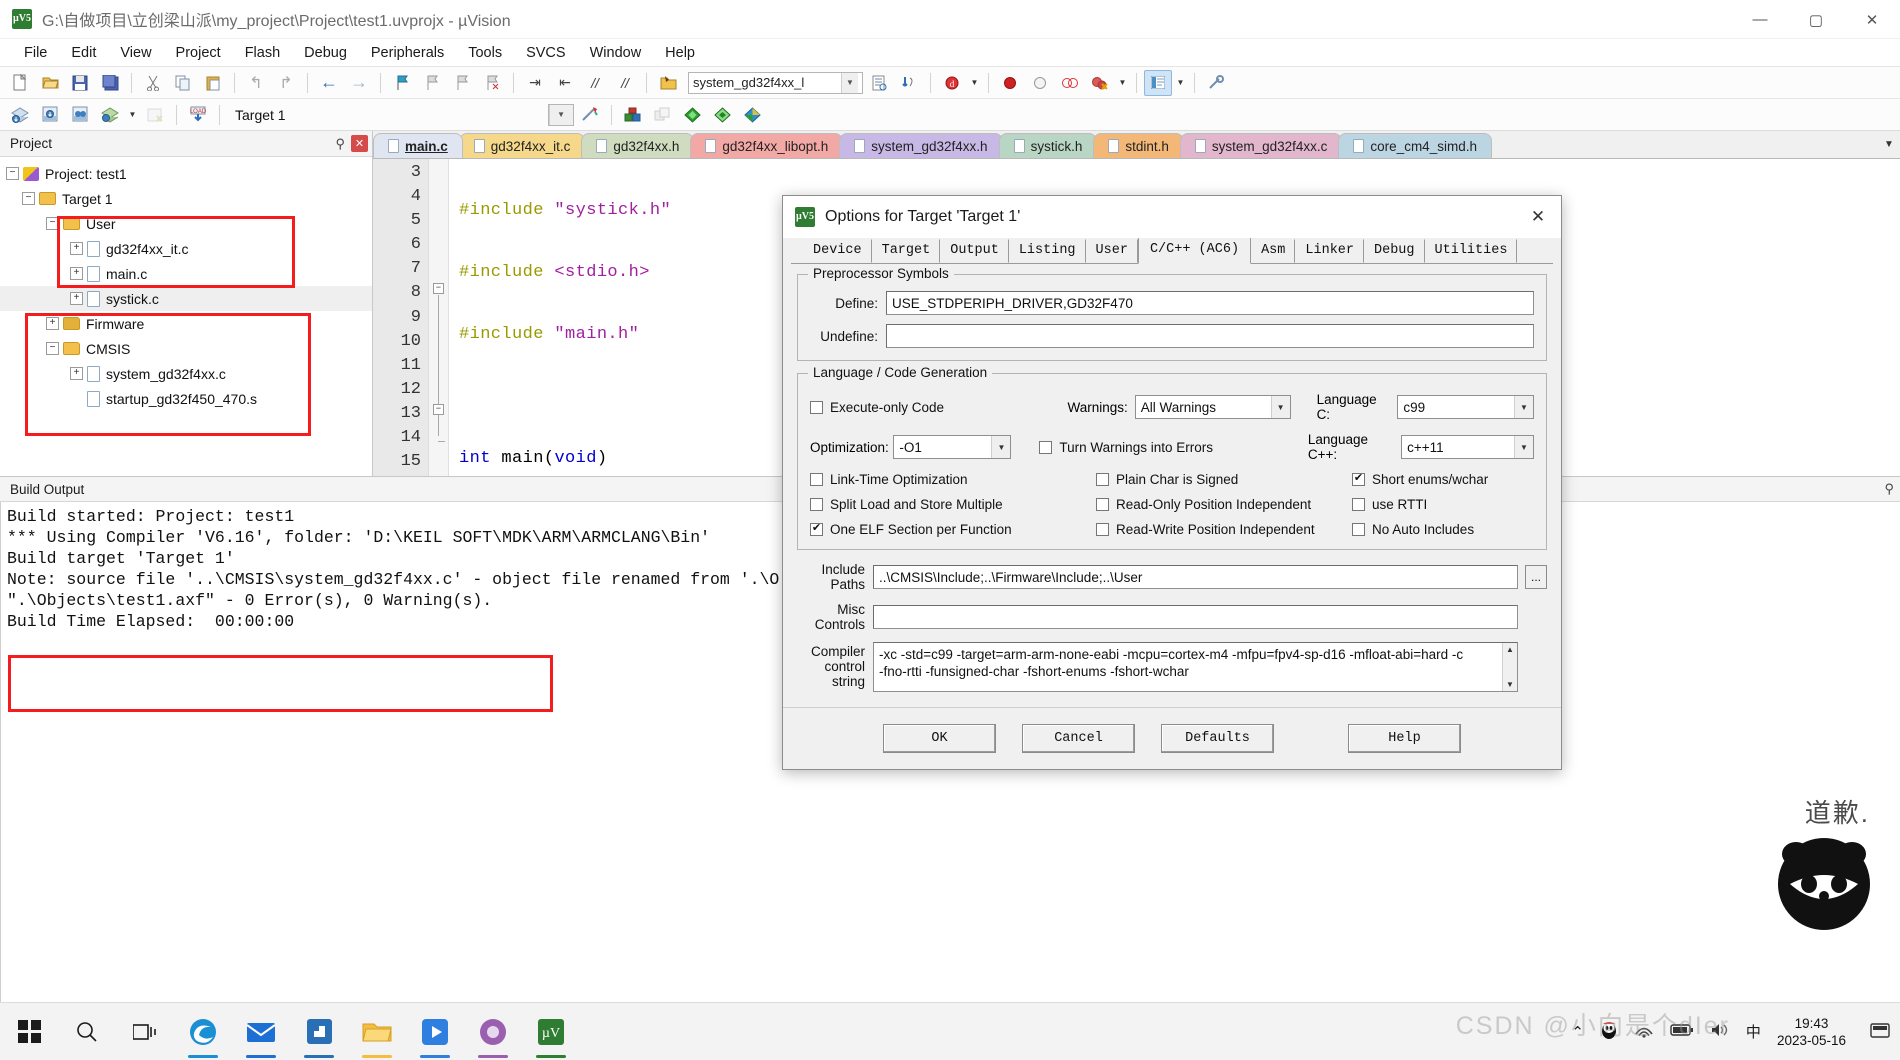  I want to click on minimize-button: —, so click(1760, 19).